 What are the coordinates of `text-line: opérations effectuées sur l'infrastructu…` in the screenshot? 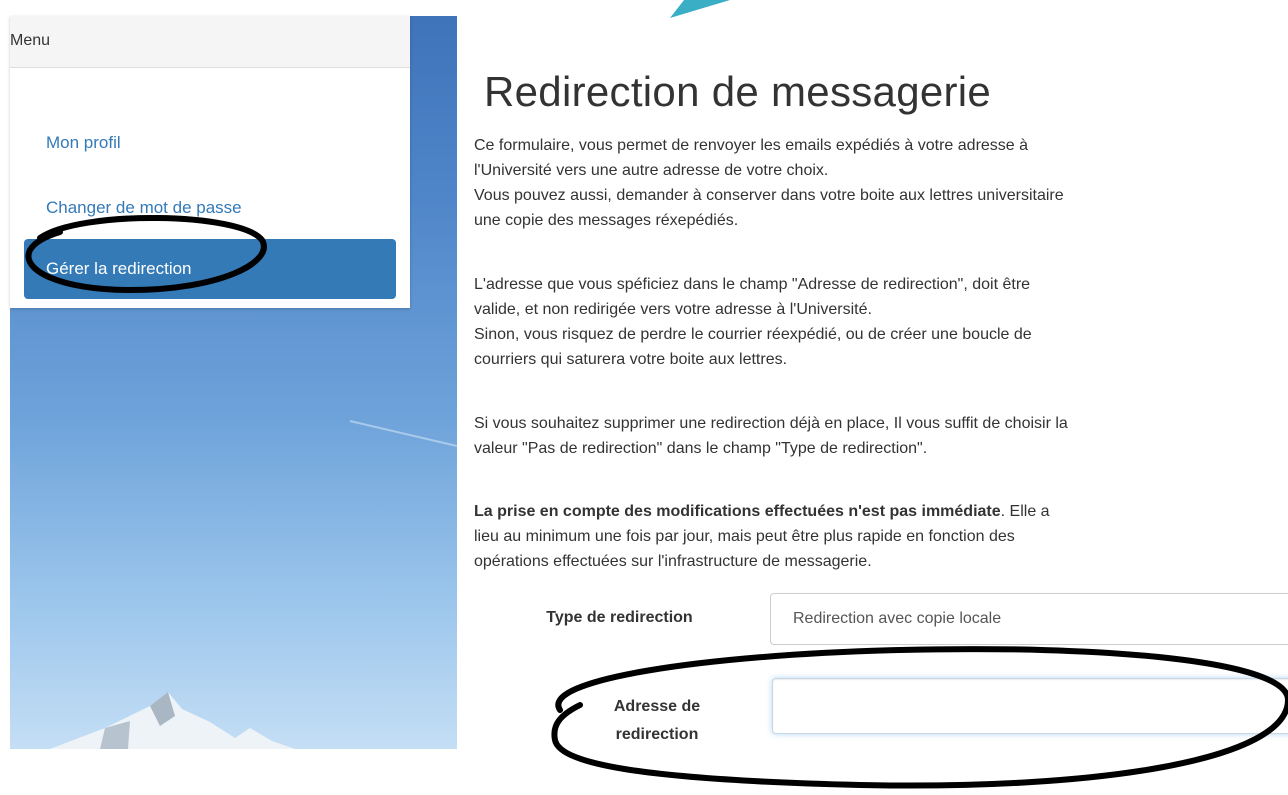 It's located at (673, 561).